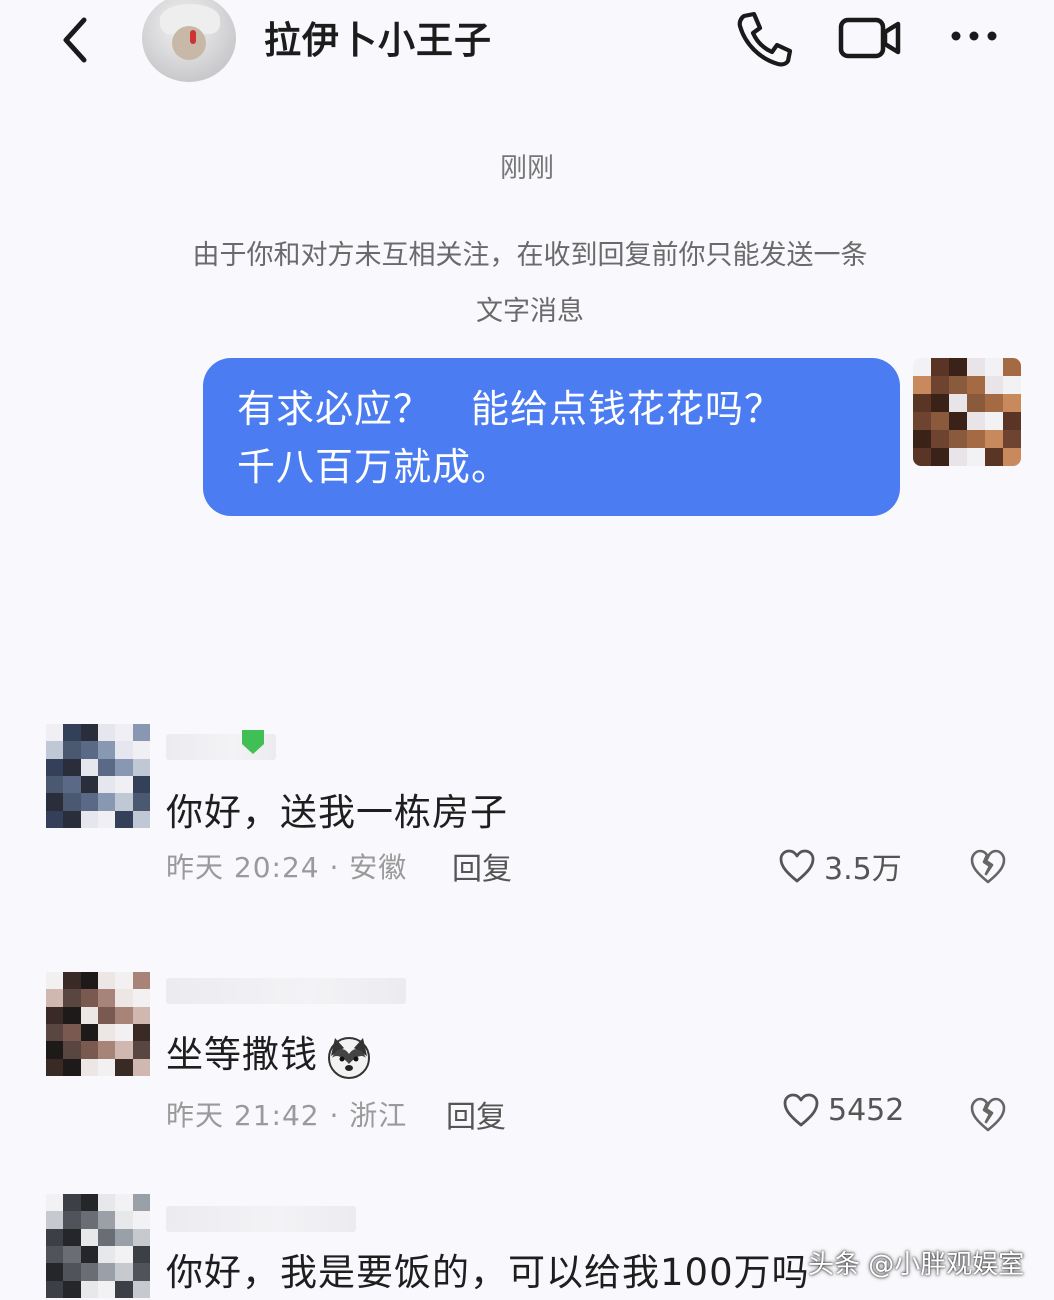  What do you see at coordinates (75, 40) in the screenshot?
I see `chevron-left-icon` at bounding box center [75, 40].